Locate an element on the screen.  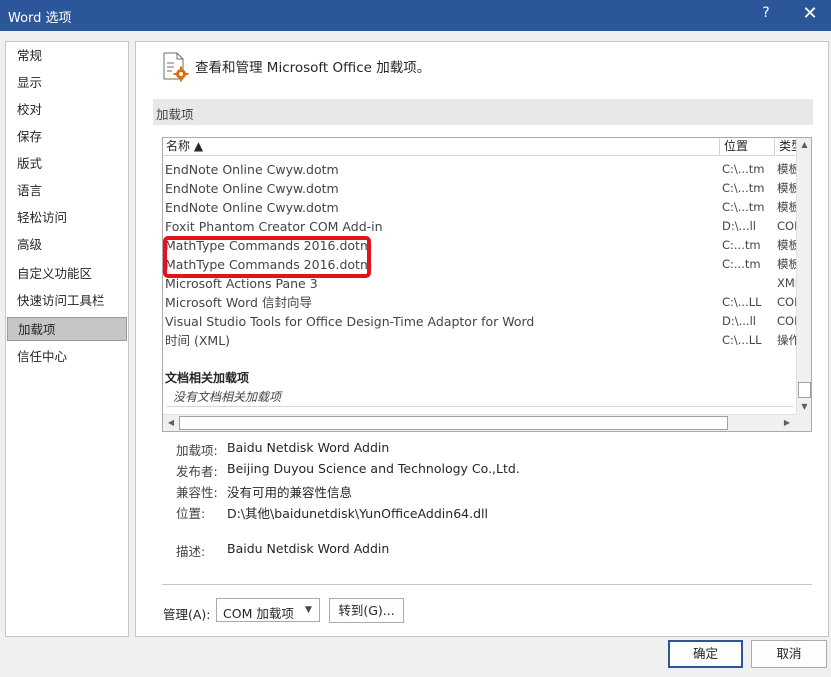
nav-item-display: 显示 is located at coordinates (67, 83).